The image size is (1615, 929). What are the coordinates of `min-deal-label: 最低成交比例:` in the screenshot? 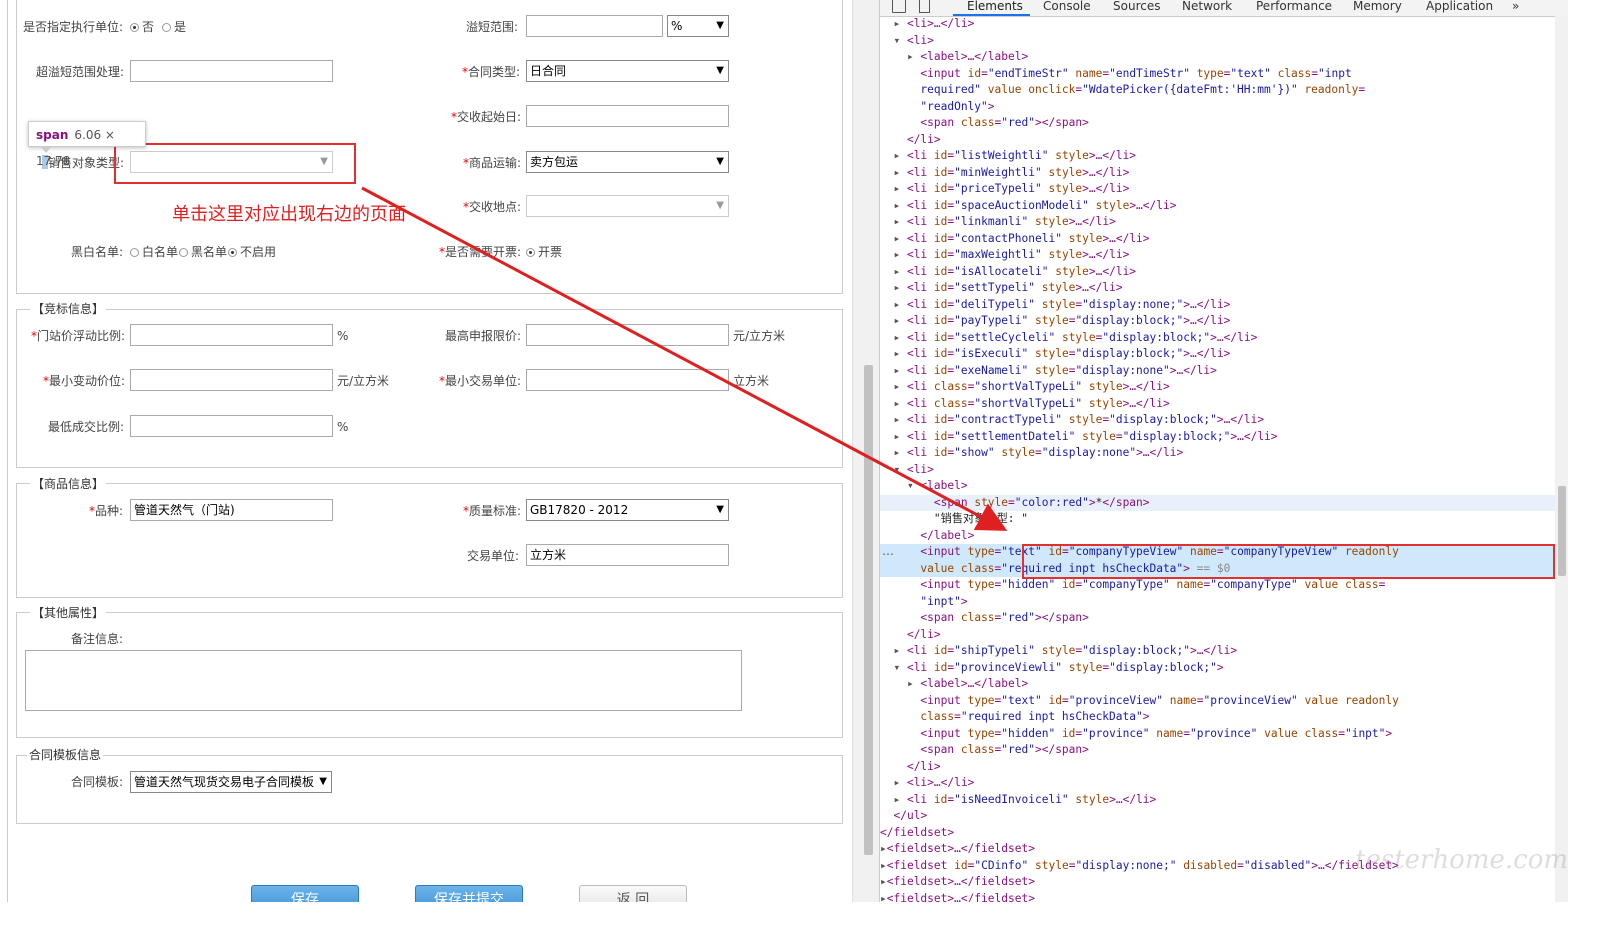 It's located at (86, 427).